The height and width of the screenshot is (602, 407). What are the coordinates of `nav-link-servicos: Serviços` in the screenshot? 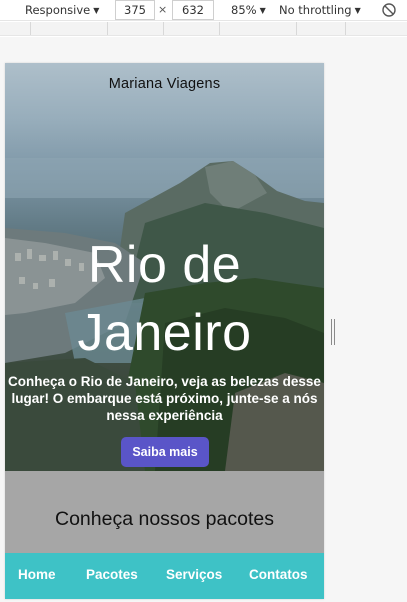 It's located at (194, 574).